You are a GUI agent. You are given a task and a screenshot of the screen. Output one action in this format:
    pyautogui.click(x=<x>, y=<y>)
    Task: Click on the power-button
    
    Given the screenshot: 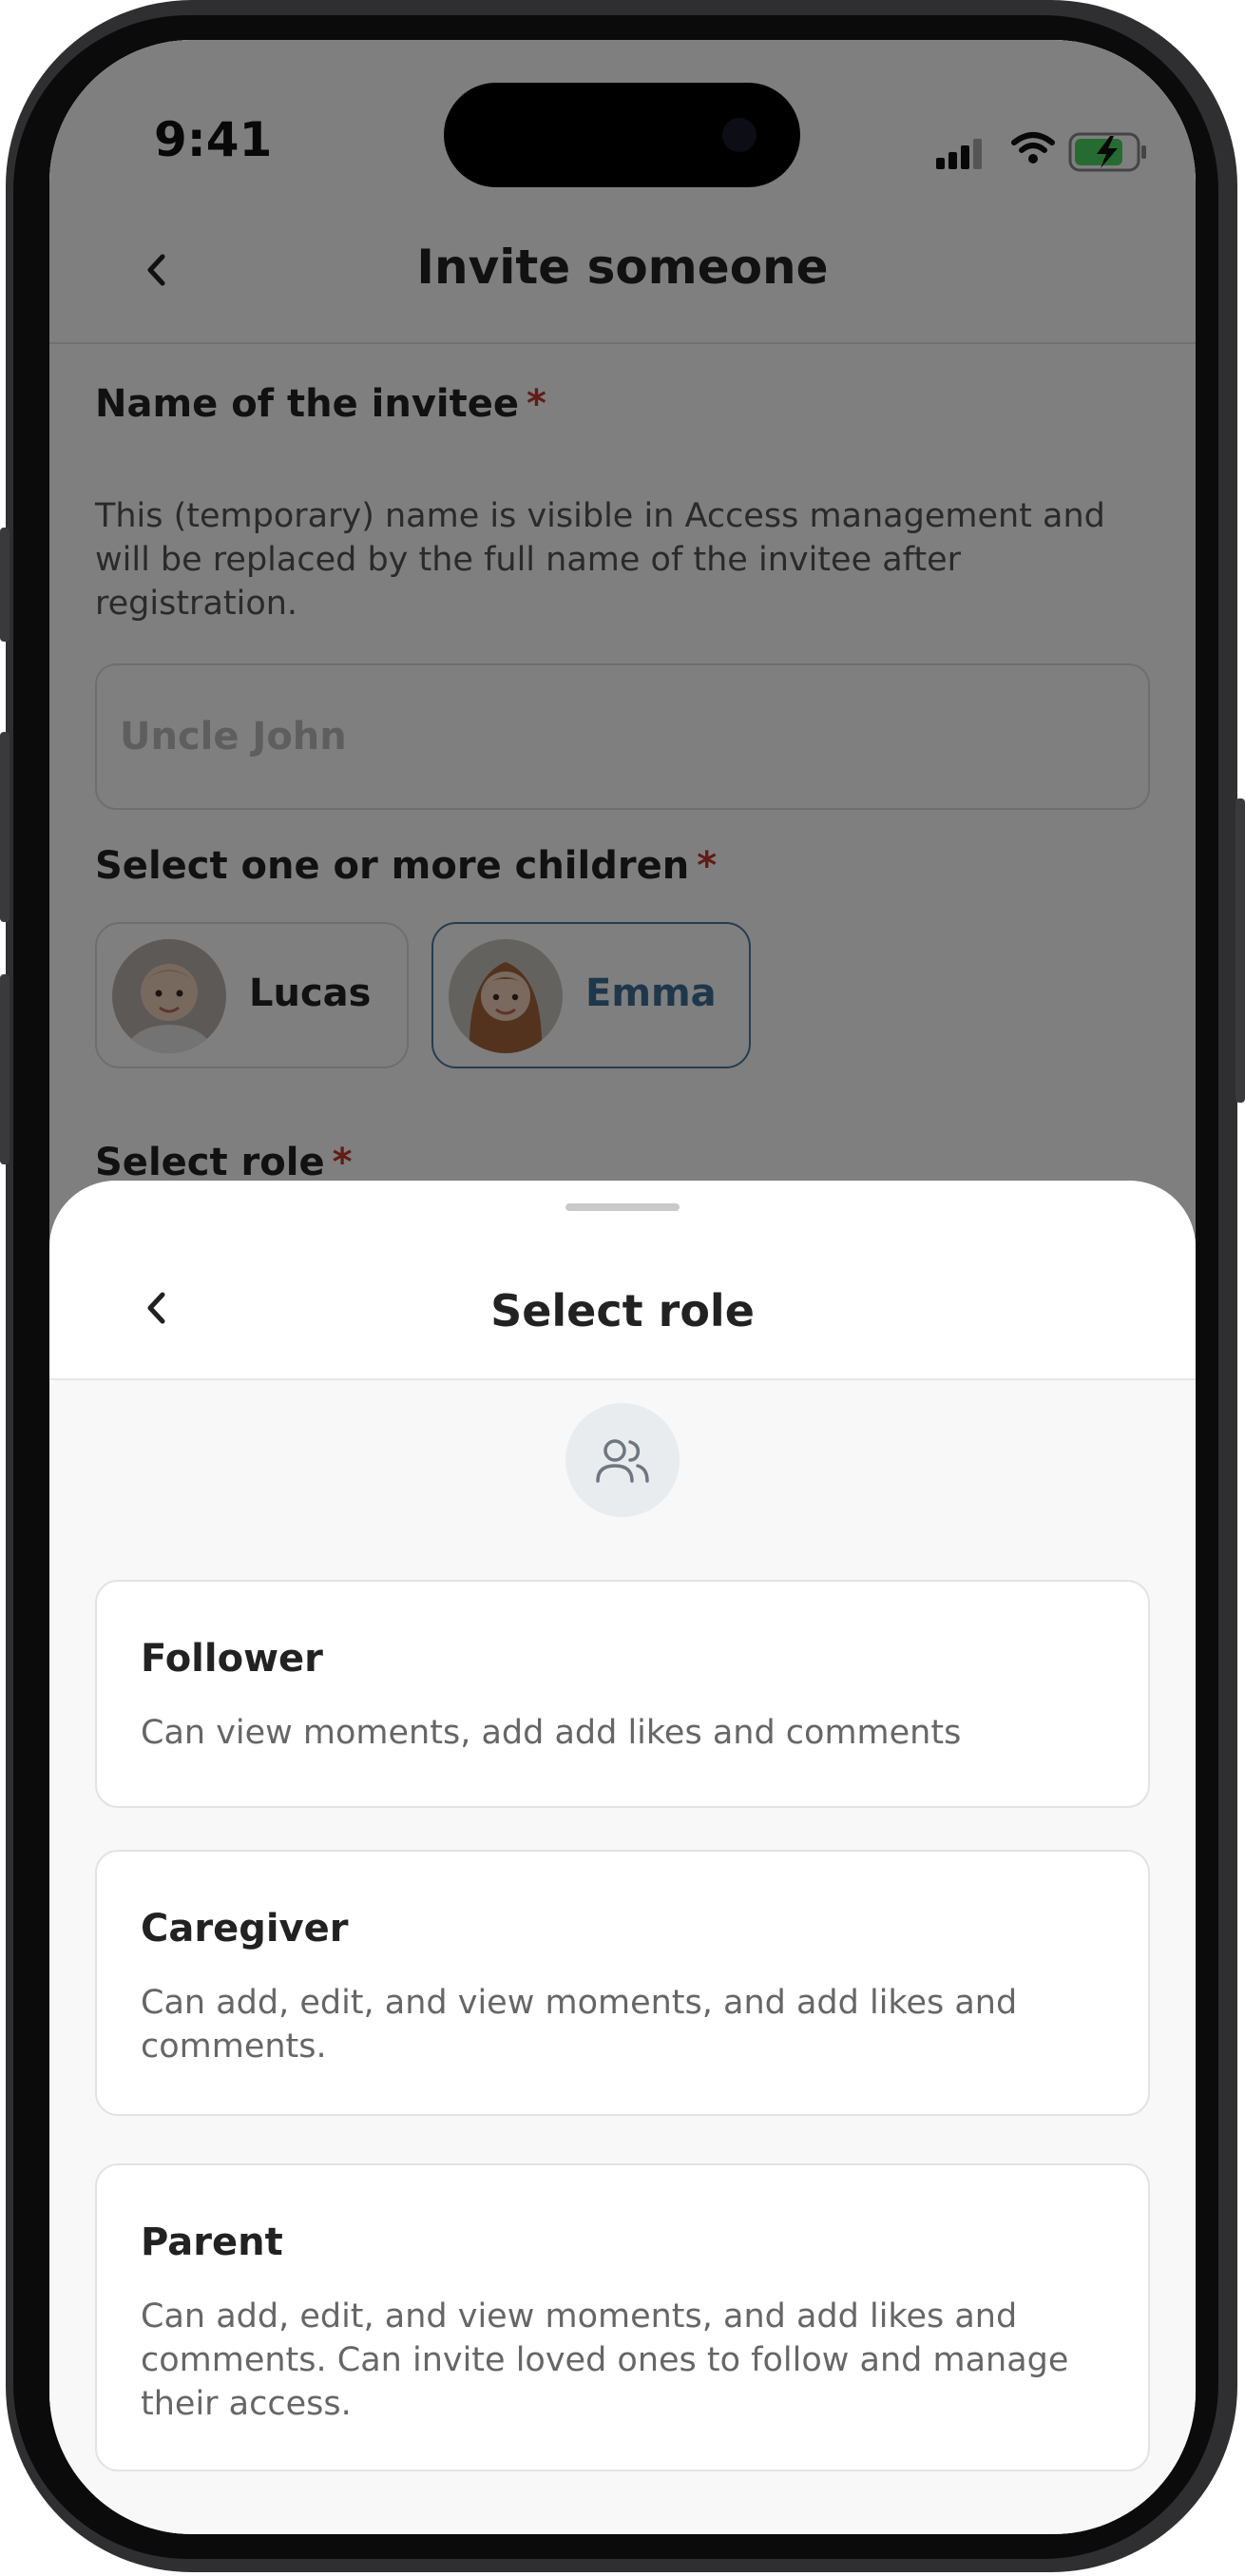 What is the action you would take?
    pyautogui.click(x=1240, y=951)
    